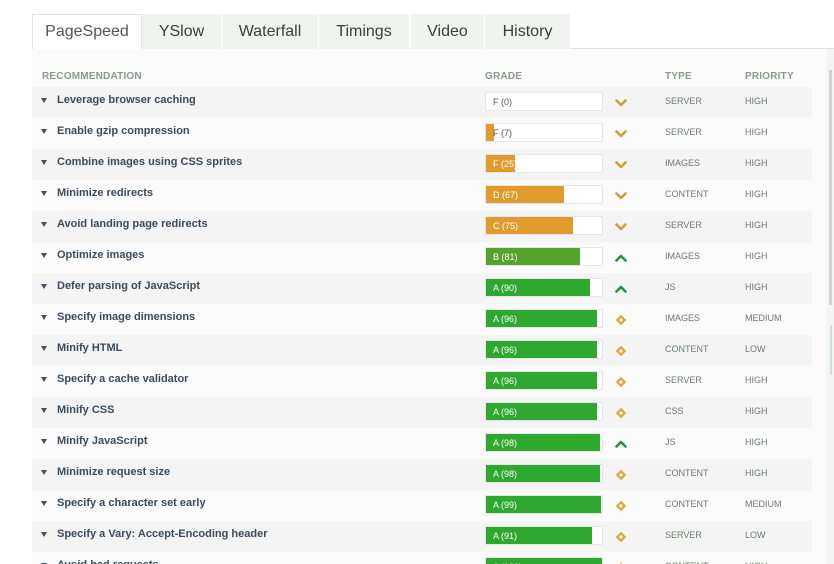  What do you see at coordinates (528, 31) in the screenshot?
I see `tab-history: History` at bounding box center [528, 31].